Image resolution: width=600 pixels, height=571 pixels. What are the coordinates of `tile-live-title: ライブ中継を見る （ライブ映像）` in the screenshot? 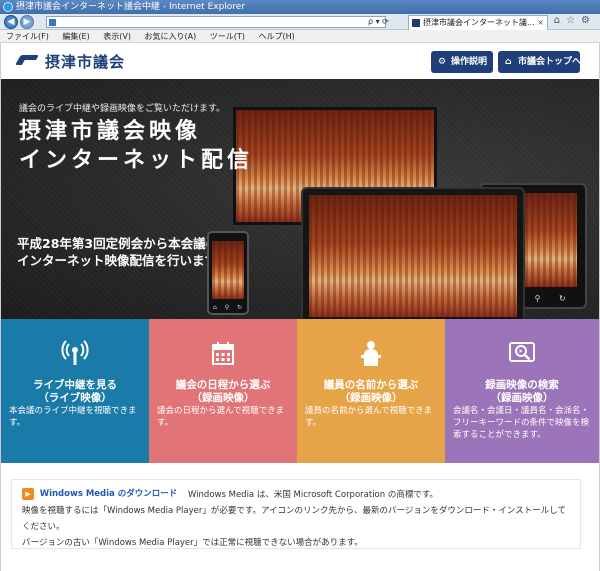 It's located at (75, 392).